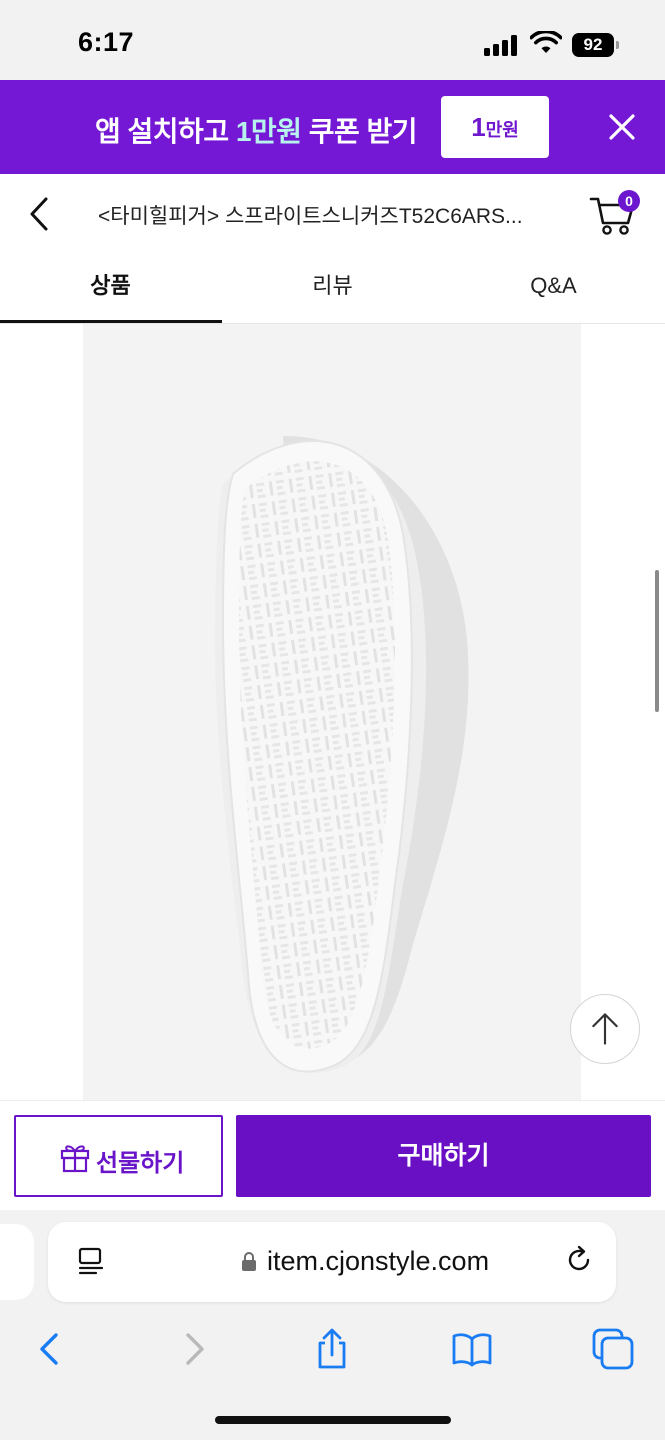 Image resolution: width=665 pixels, height=1440 pixels. What do you see at coordinates (622, 127) in the screenshot?
I see `close-icon` at bounding box center [622, 127].